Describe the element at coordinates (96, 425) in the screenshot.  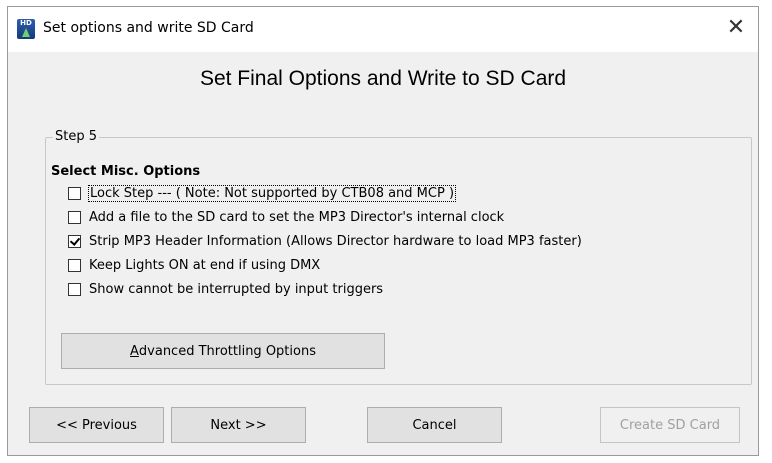
I see `previous-button: << Previous` at that location.